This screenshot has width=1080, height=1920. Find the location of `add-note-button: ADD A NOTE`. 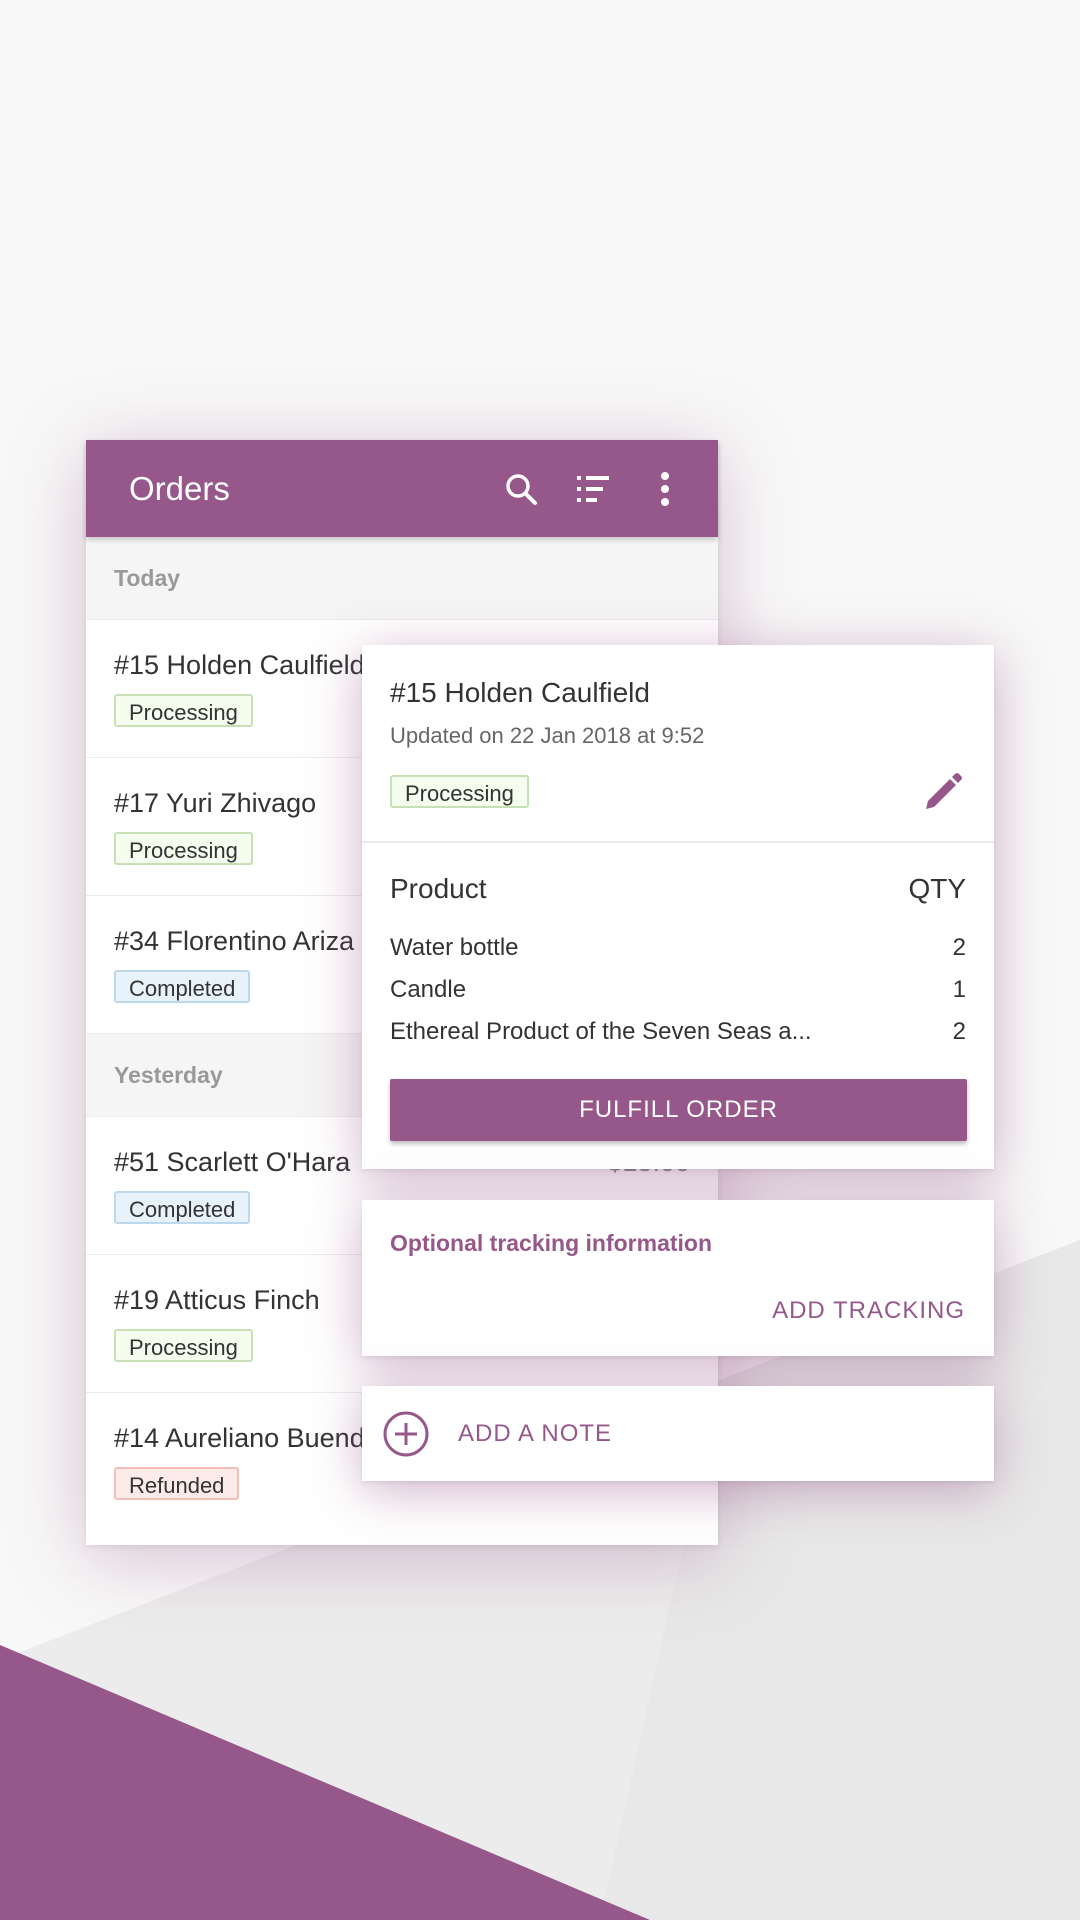

add-note-button: ADD A NOTE is located at coordinates (535, 1434).